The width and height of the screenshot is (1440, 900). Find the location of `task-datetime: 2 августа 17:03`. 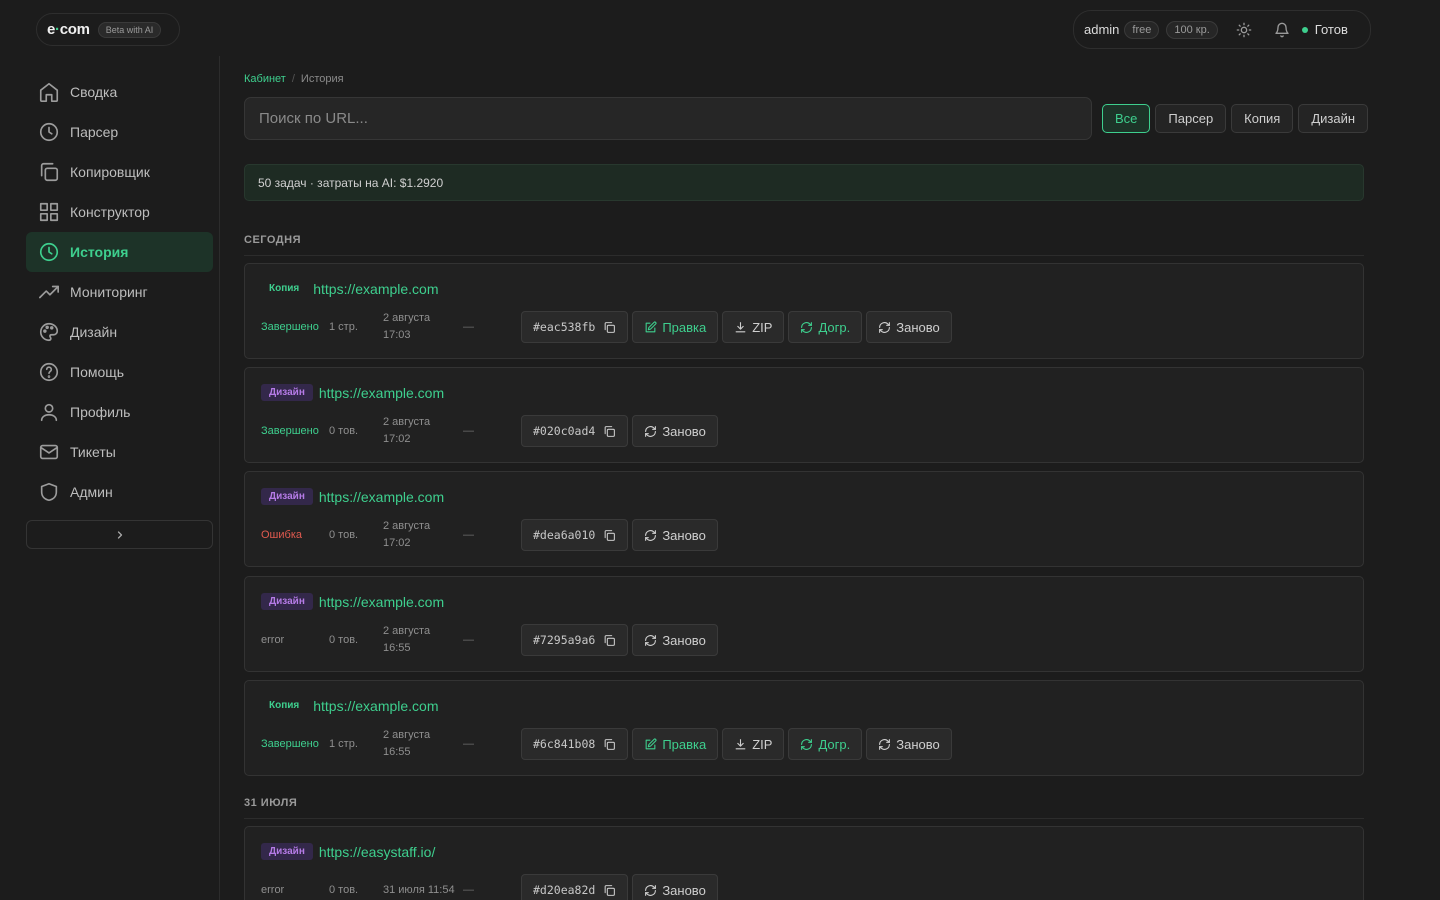

task-datetime: 2 августа 17:03 is located at coordinates (423, 327).